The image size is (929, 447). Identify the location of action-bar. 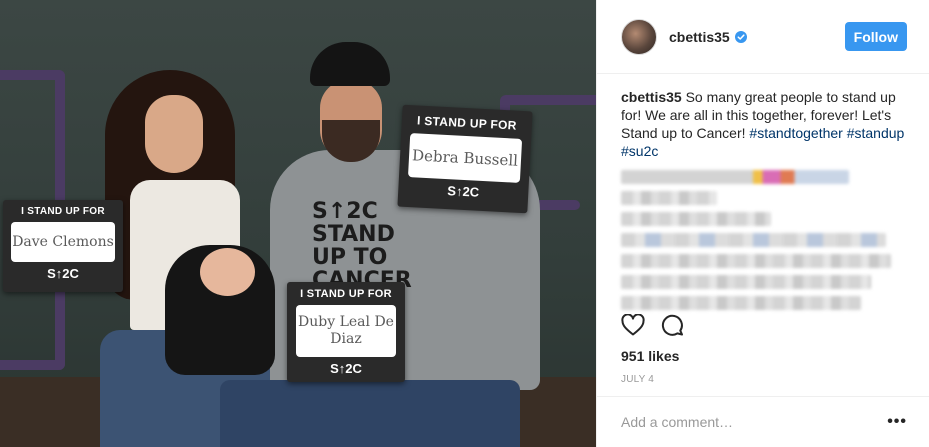
(653, 326).